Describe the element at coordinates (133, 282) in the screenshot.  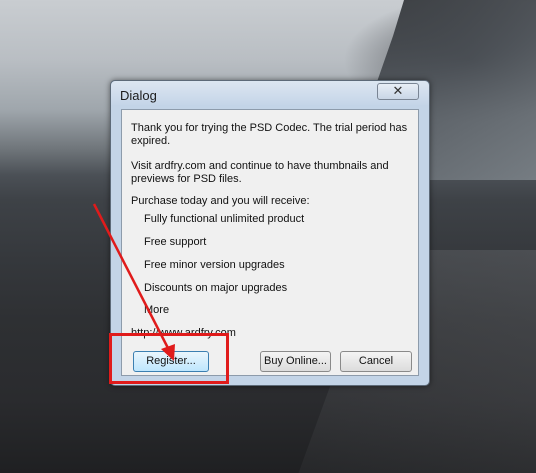
I see `annotation-arrow-icon` at that location.